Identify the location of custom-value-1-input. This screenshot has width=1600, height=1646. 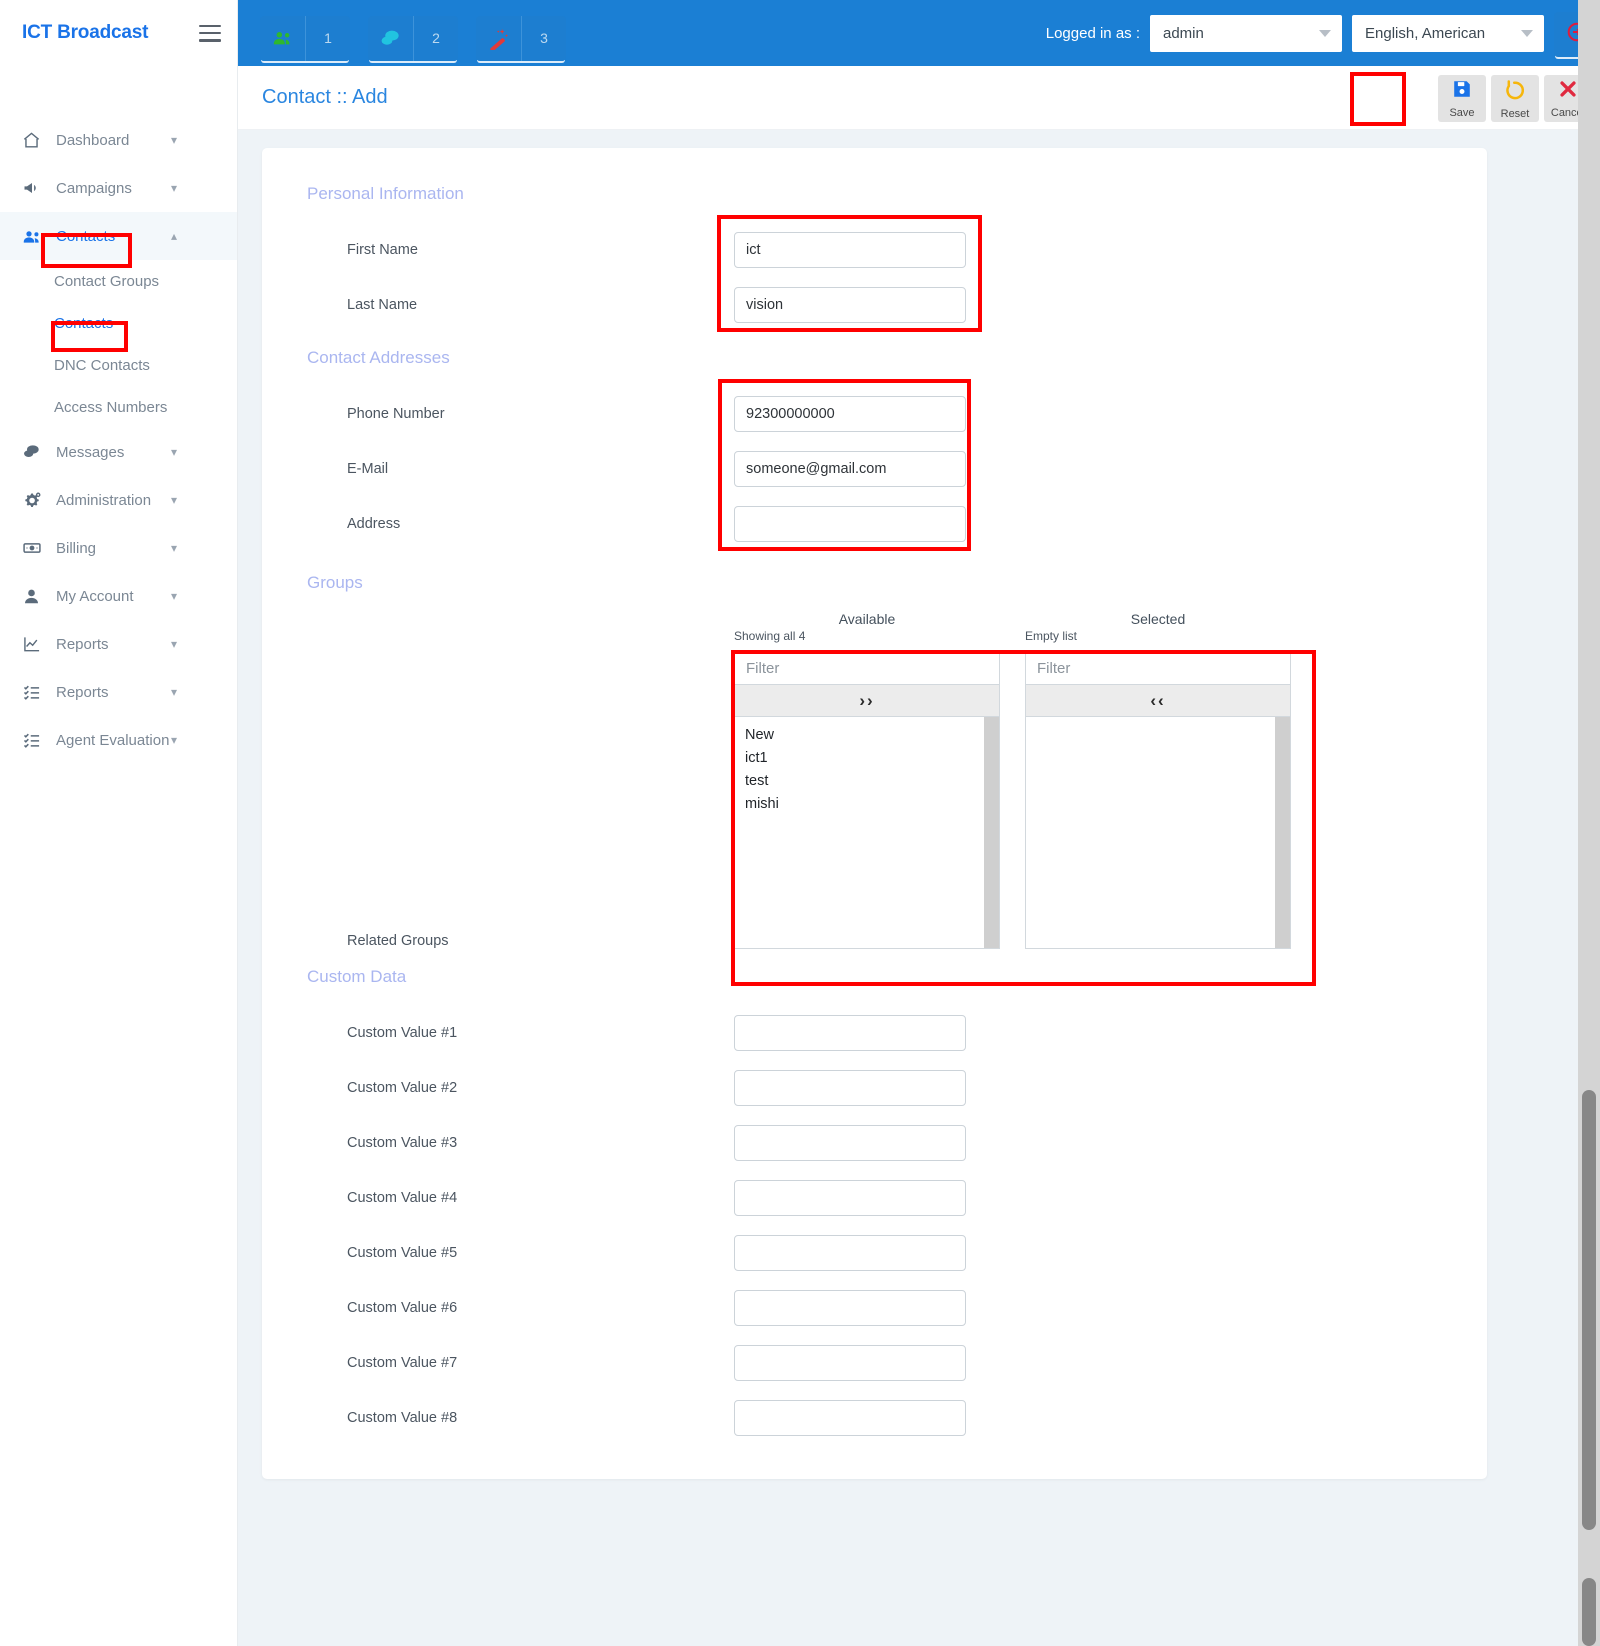
(850, 1032).